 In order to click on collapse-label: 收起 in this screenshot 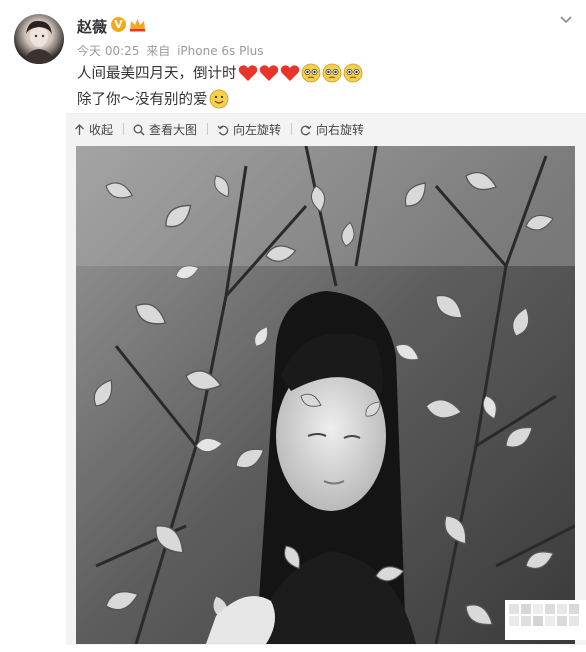, I will do `click(101, 130)`.